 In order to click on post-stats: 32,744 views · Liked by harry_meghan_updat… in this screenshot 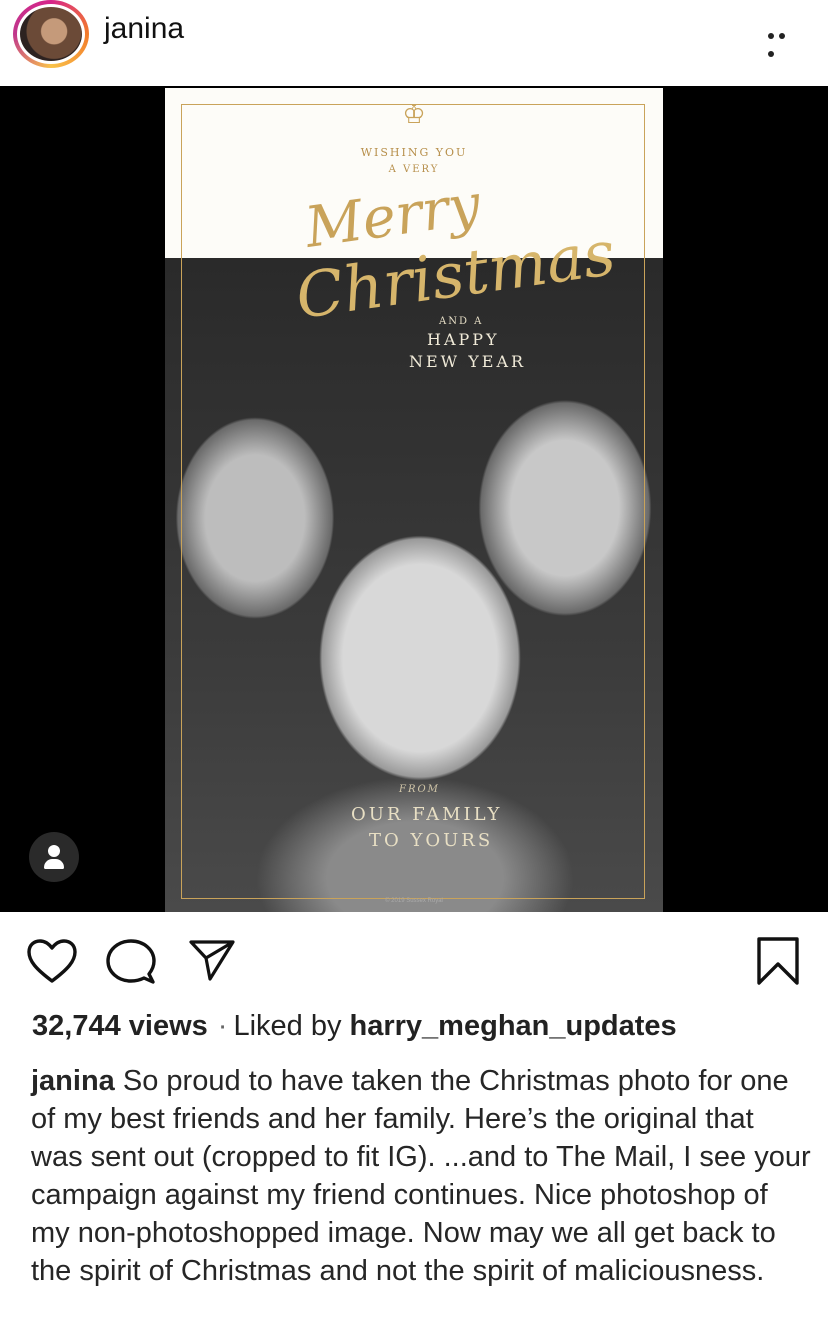, I will do `click(354, 1026)`.